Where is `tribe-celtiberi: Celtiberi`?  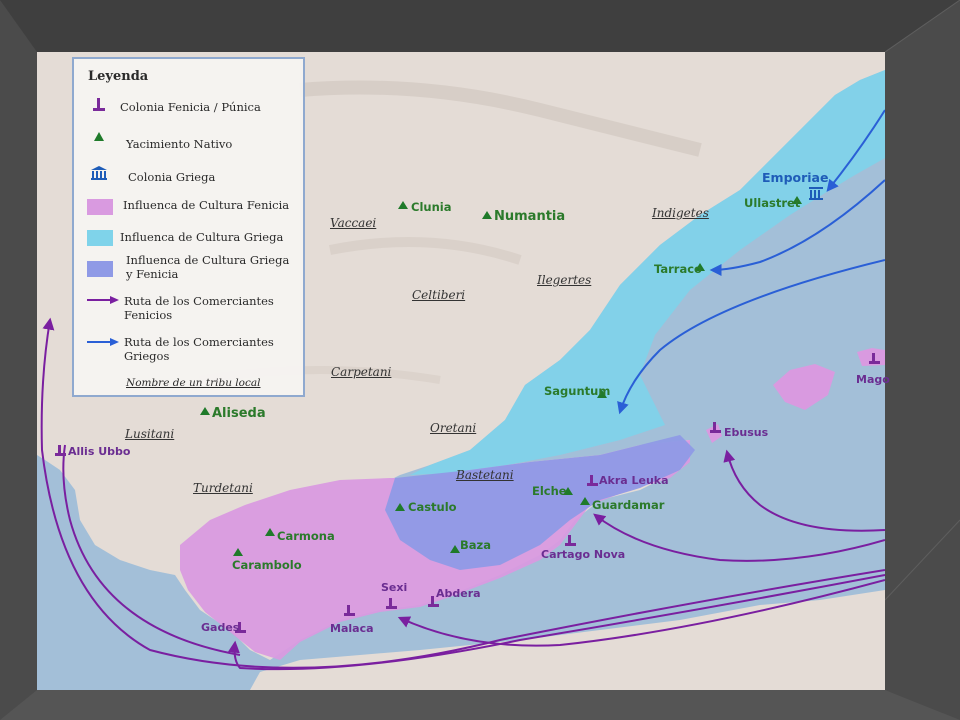 tribe-celtiberi: Celtiberi is located at coordinates (439, 295).